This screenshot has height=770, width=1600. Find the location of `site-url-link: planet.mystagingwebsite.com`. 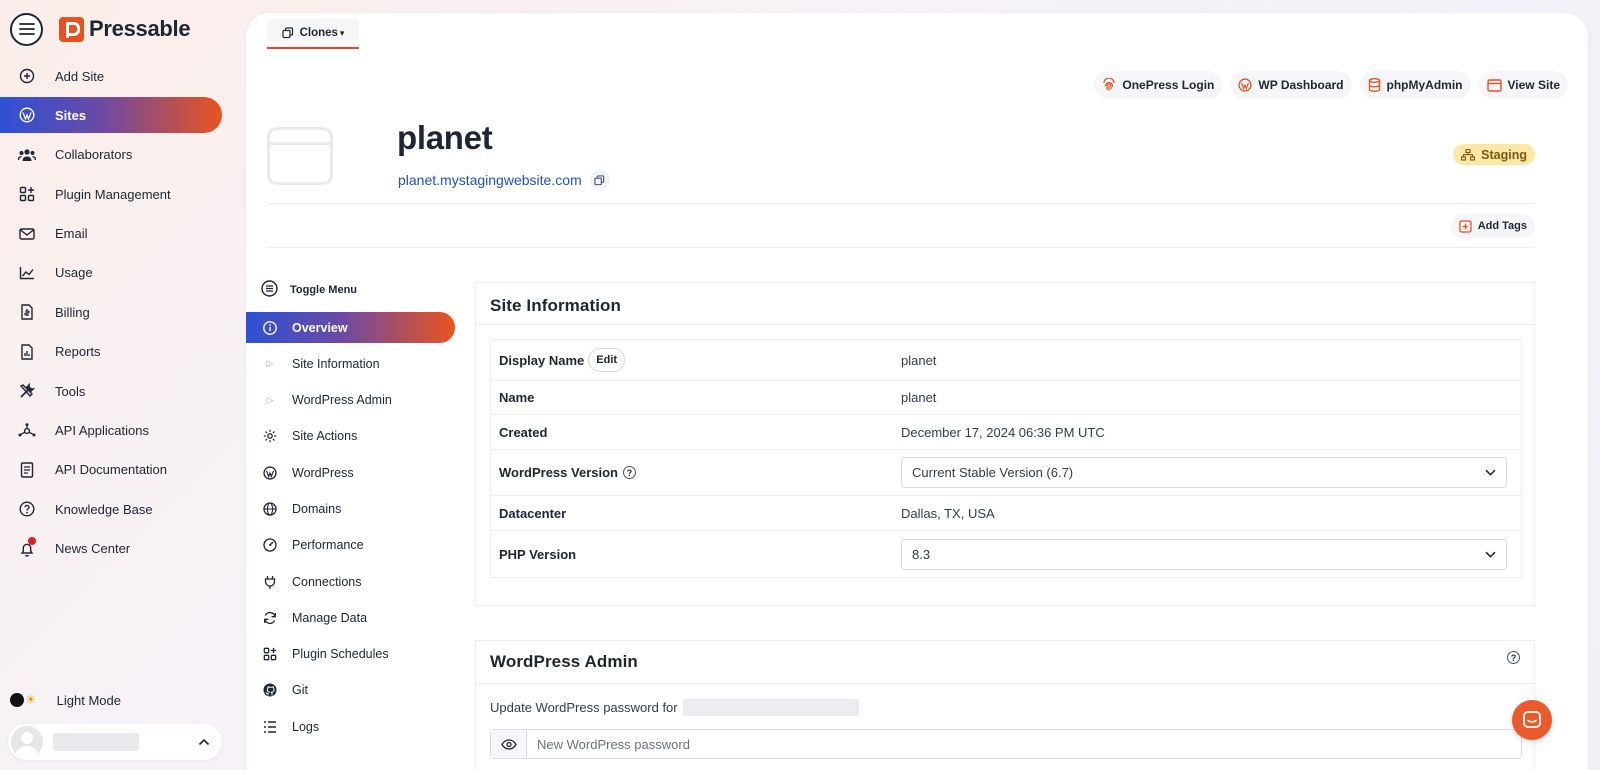

site-url-link: planet.mystagingwebsite.com is located at coordinates (490, 180).